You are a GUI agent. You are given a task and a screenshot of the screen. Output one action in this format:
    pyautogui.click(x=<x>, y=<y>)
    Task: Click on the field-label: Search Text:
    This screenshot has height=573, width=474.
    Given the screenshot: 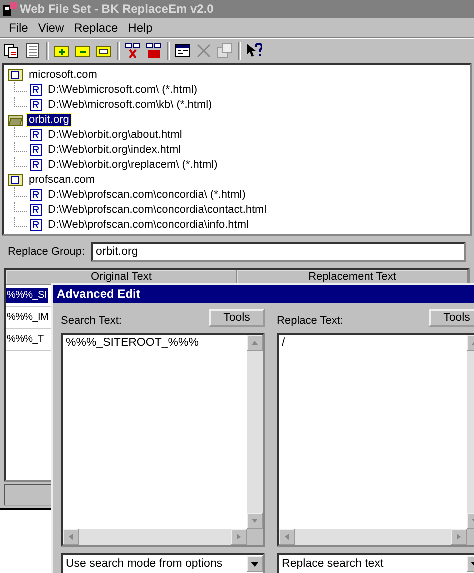 What is the action you would take?
    pyautogui.click(x=91, y=321)
    